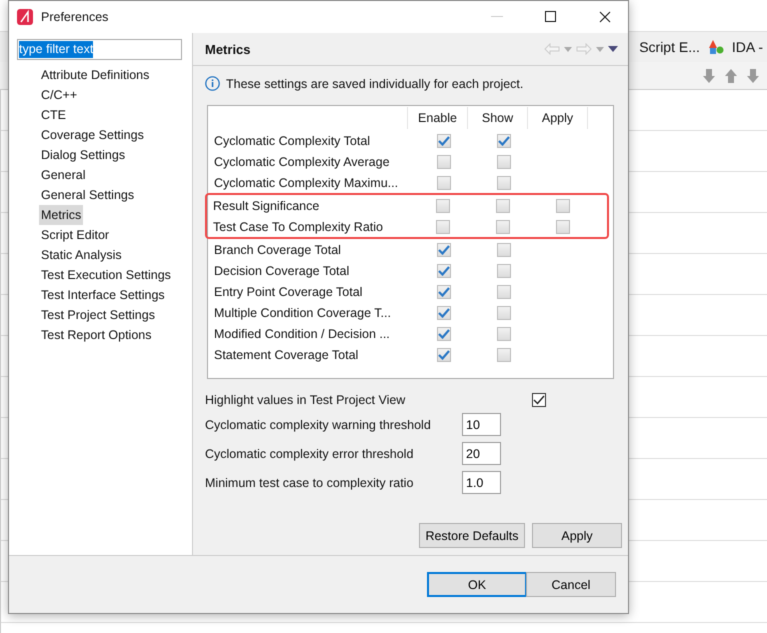 This screenshot has height=633, width=767. I want to click on tree-item: Test Execution Settings, so click(106, 275).